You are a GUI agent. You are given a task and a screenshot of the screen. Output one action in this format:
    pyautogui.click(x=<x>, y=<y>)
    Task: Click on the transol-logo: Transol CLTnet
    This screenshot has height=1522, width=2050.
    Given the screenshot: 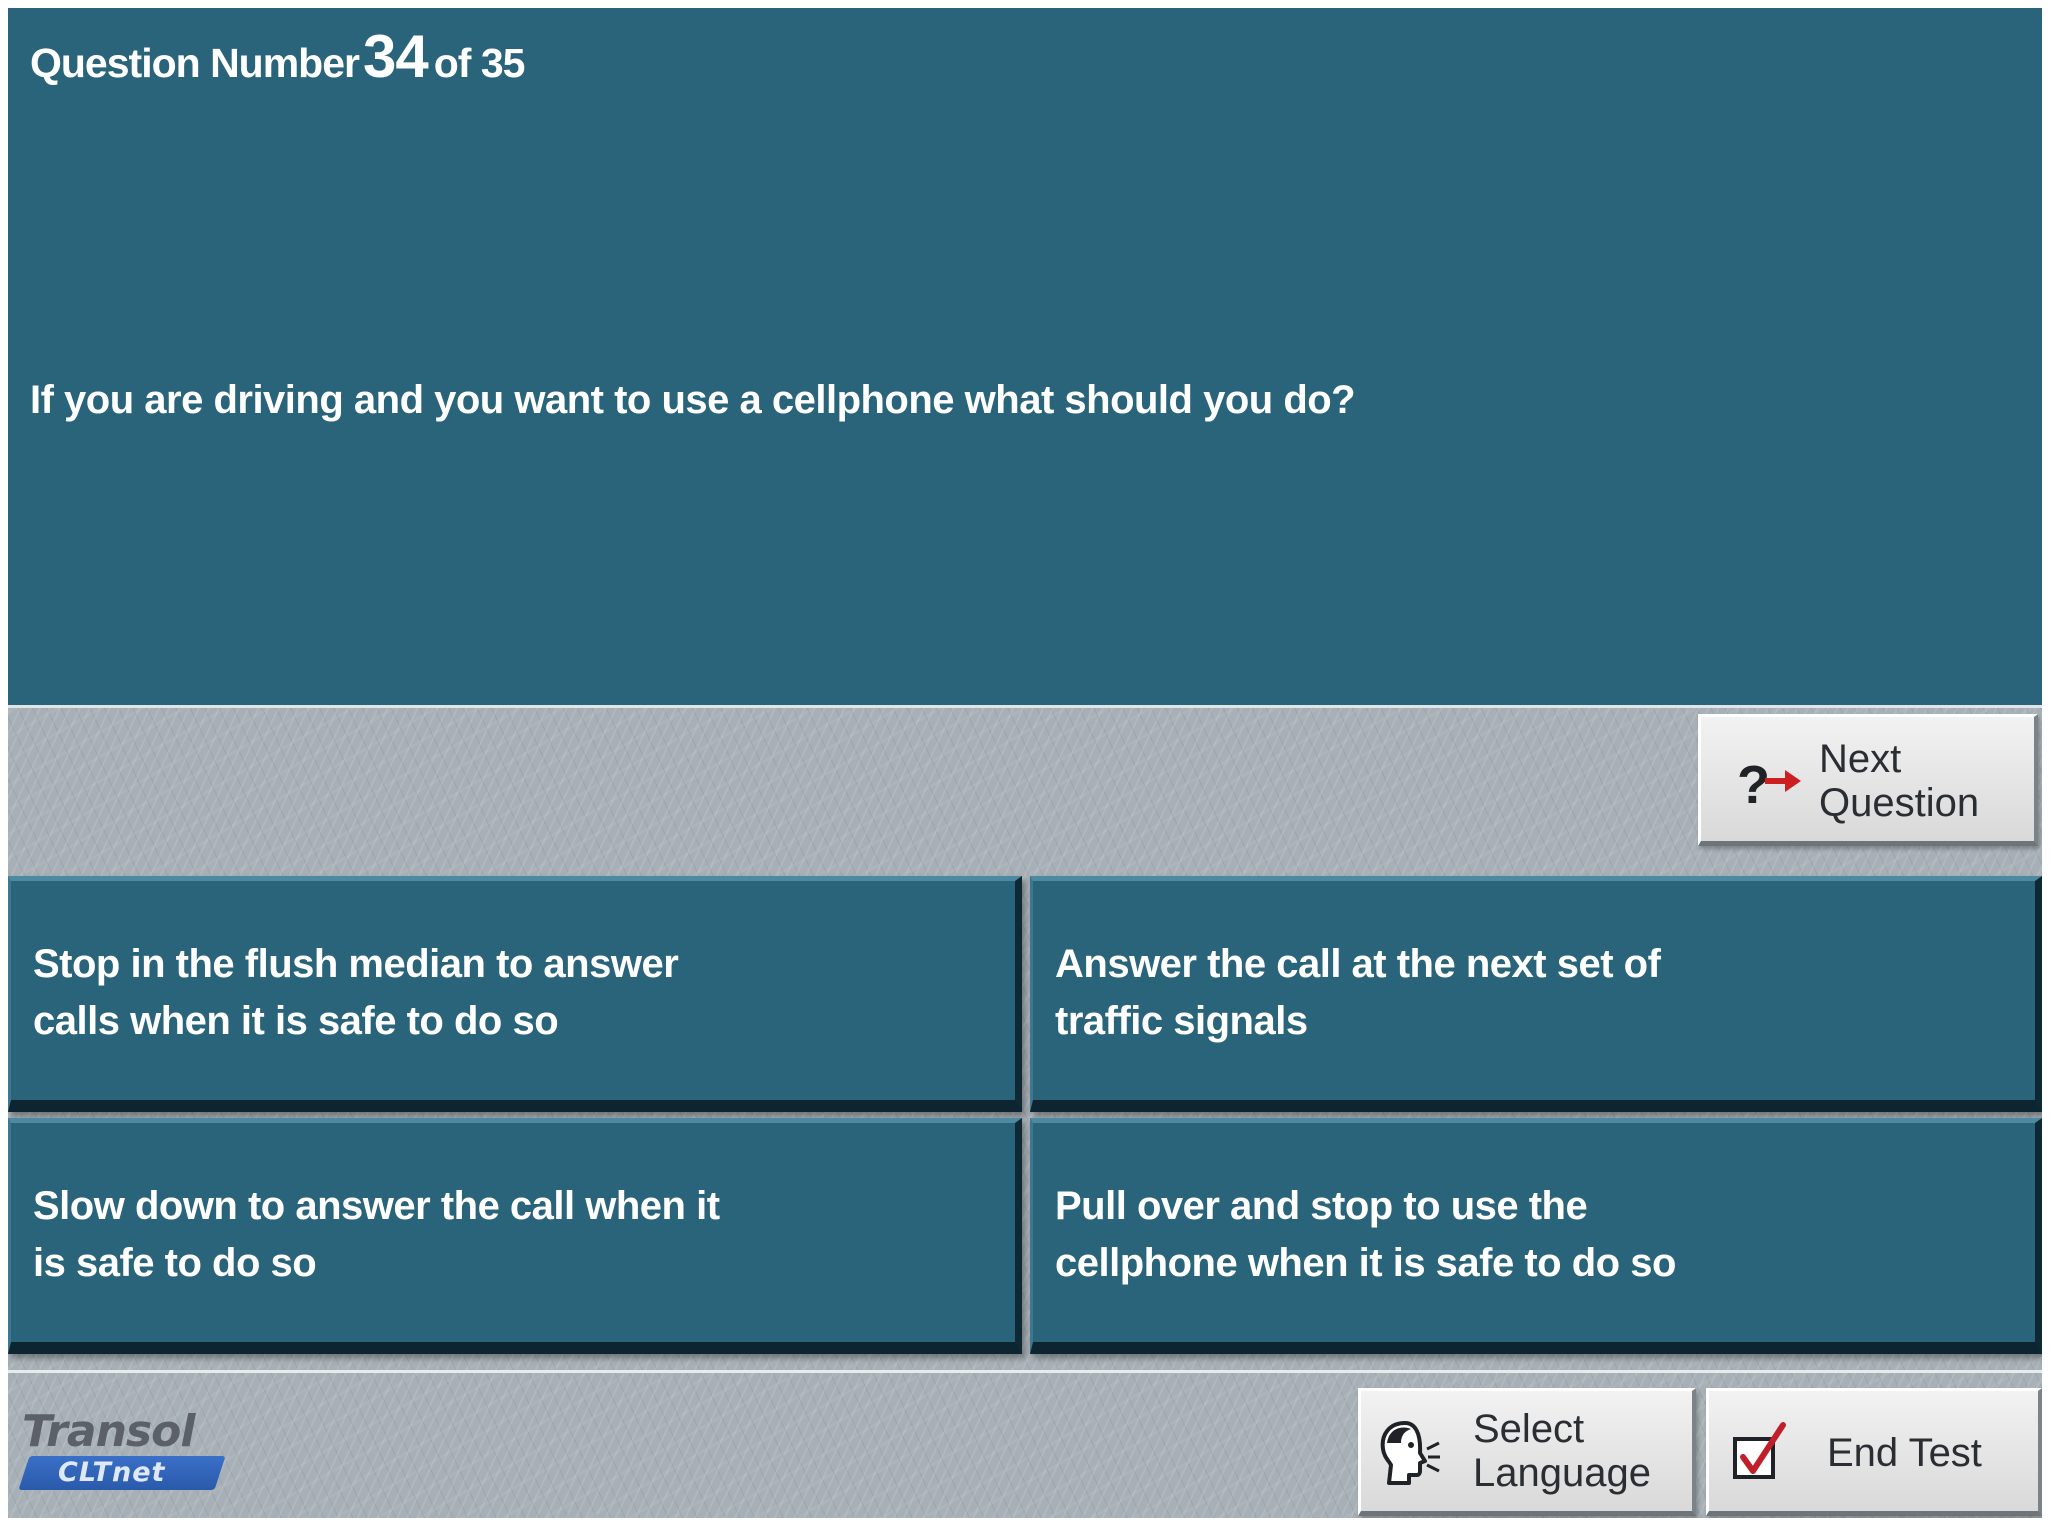 What is the action you would take?
    pyautogui.click(x=130, y=1451)
    